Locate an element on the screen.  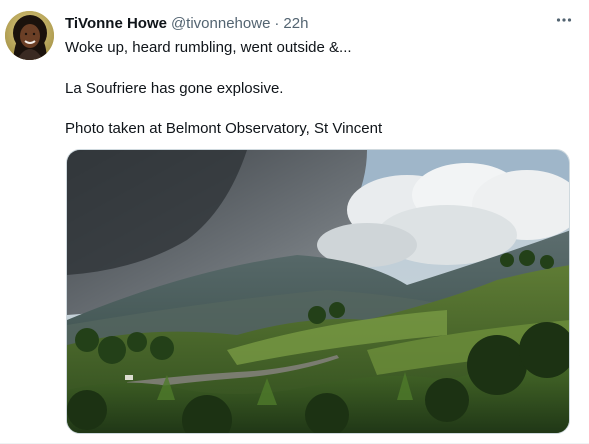
avatar is located at coordinates (29, 35).